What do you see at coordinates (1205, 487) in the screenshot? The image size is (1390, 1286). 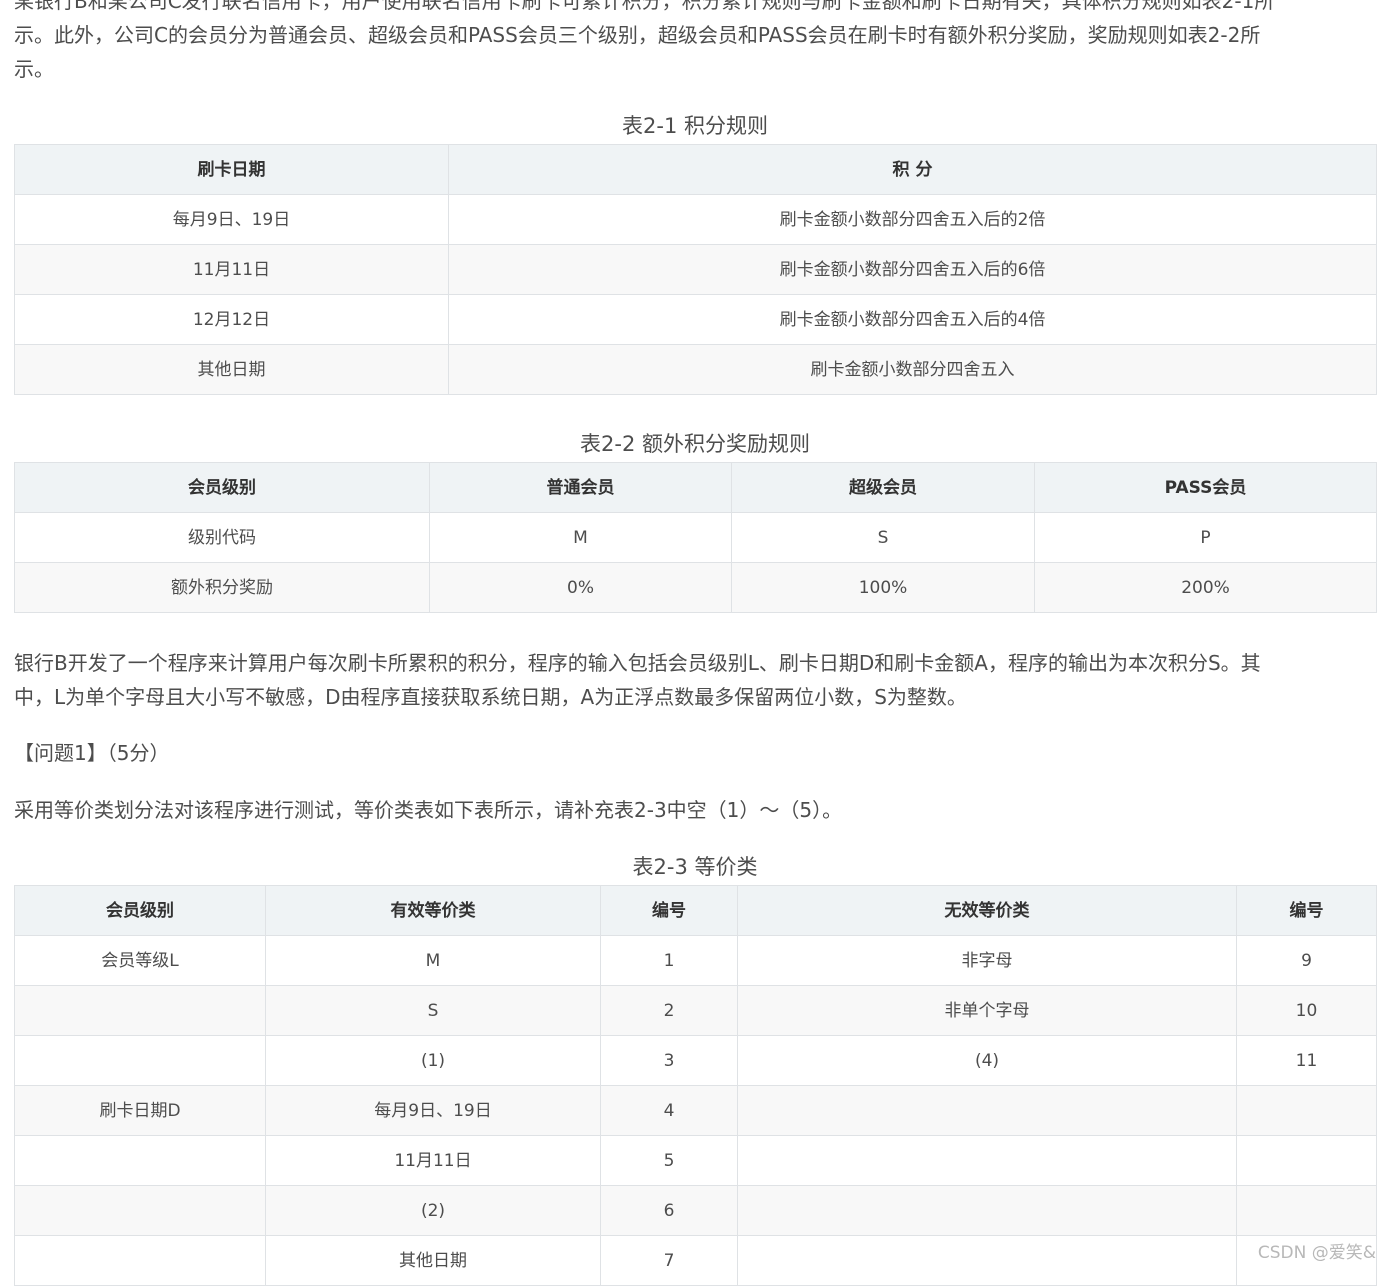 I see `header-pass-member: PASS会员` at bounding box center [1205, 487].